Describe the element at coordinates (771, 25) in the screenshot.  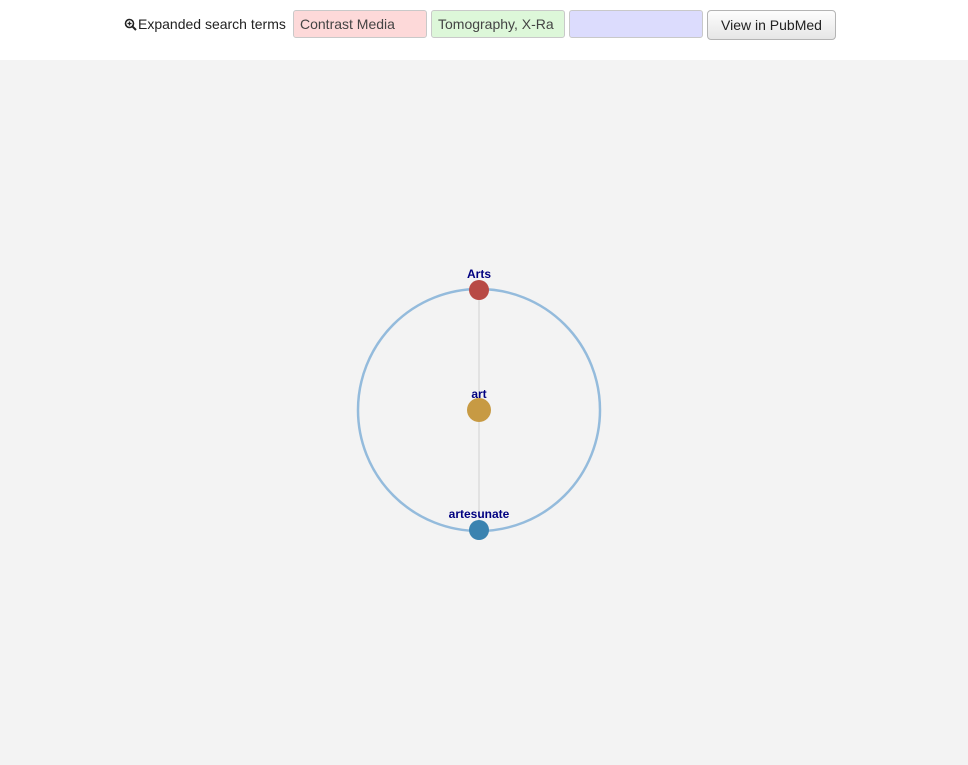
I see `view-in-pubmed-button: View in PubMed` at that location.